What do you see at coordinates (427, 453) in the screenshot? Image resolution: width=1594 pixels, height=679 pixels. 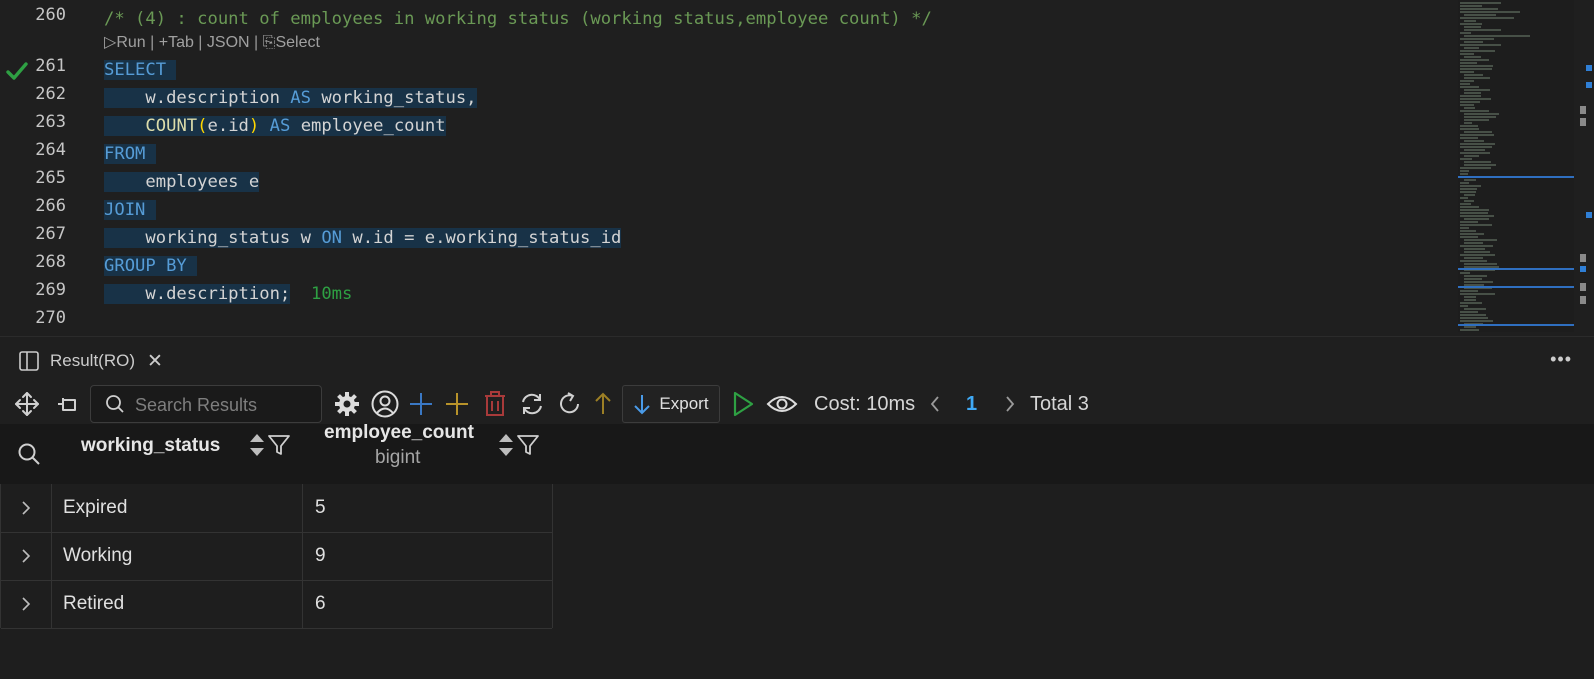 I see `column-header-employee-count: employee_count bigint` at bounding box center [427, 453].